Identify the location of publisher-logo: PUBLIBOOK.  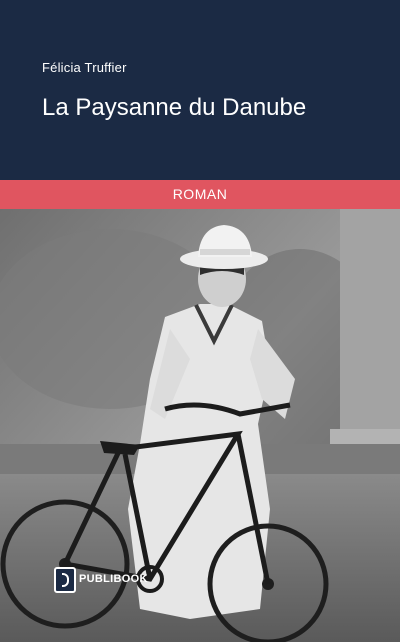
(100, 580).